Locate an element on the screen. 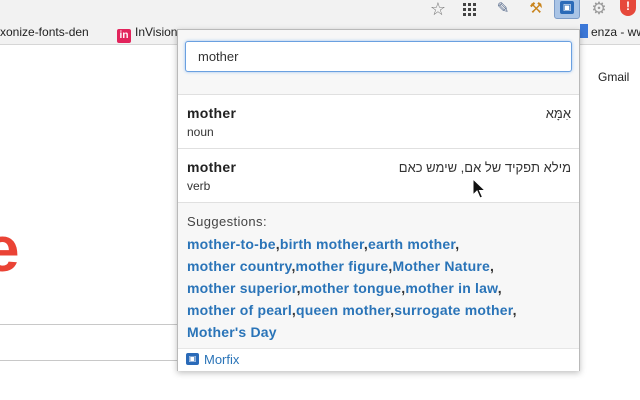 The width and height of the screenshot is (640, 400). search-area is located at coordinates (378, 62).